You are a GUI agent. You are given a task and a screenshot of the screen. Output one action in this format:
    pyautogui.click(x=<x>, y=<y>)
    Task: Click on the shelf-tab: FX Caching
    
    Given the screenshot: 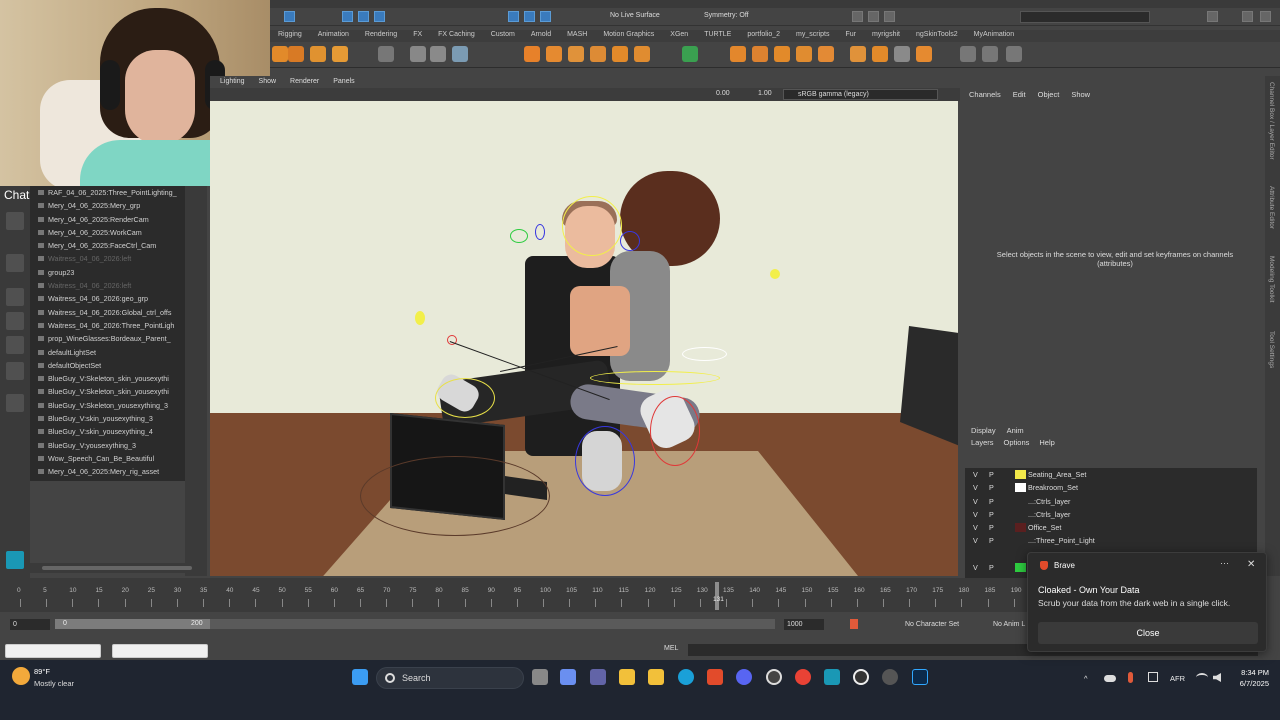 What is the action you would take?
    pyautogui.click(x=456, y=34)
    